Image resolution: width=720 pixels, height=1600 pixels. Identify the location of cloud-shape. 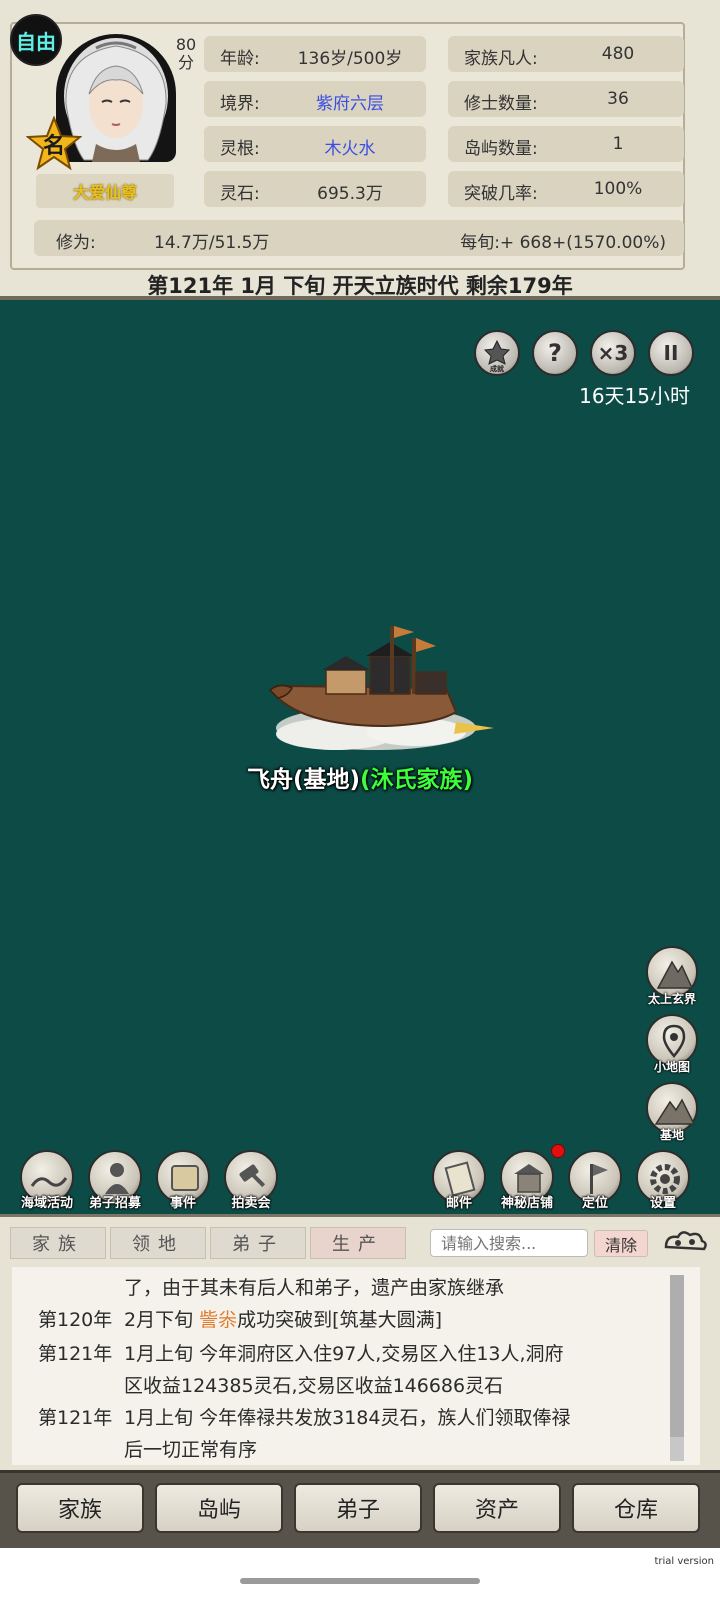
(685, 1241).